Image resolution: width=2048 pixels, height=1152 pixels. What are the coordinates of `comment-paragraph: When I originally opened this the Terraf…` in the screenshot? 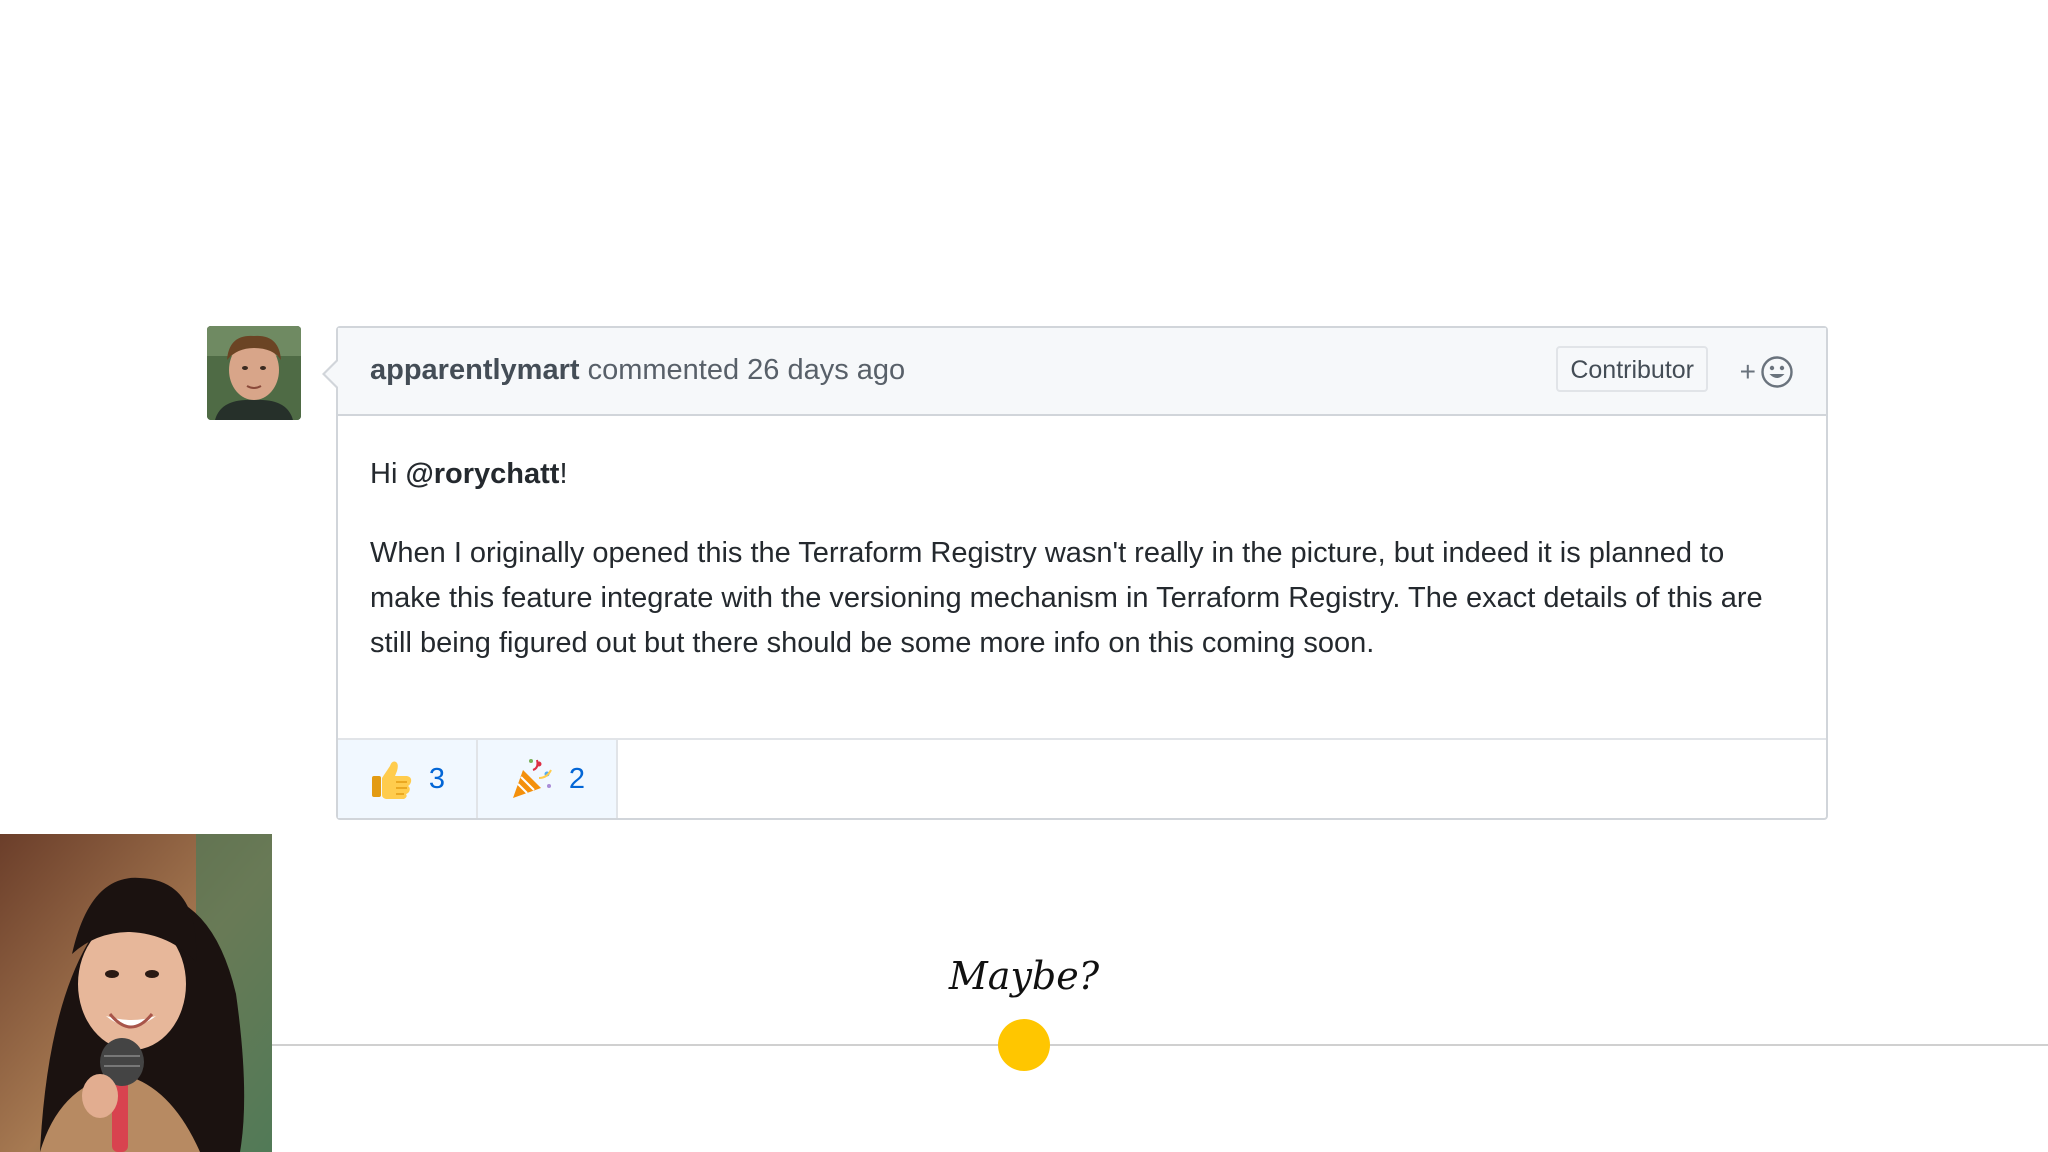 It's located at (1066, 598).